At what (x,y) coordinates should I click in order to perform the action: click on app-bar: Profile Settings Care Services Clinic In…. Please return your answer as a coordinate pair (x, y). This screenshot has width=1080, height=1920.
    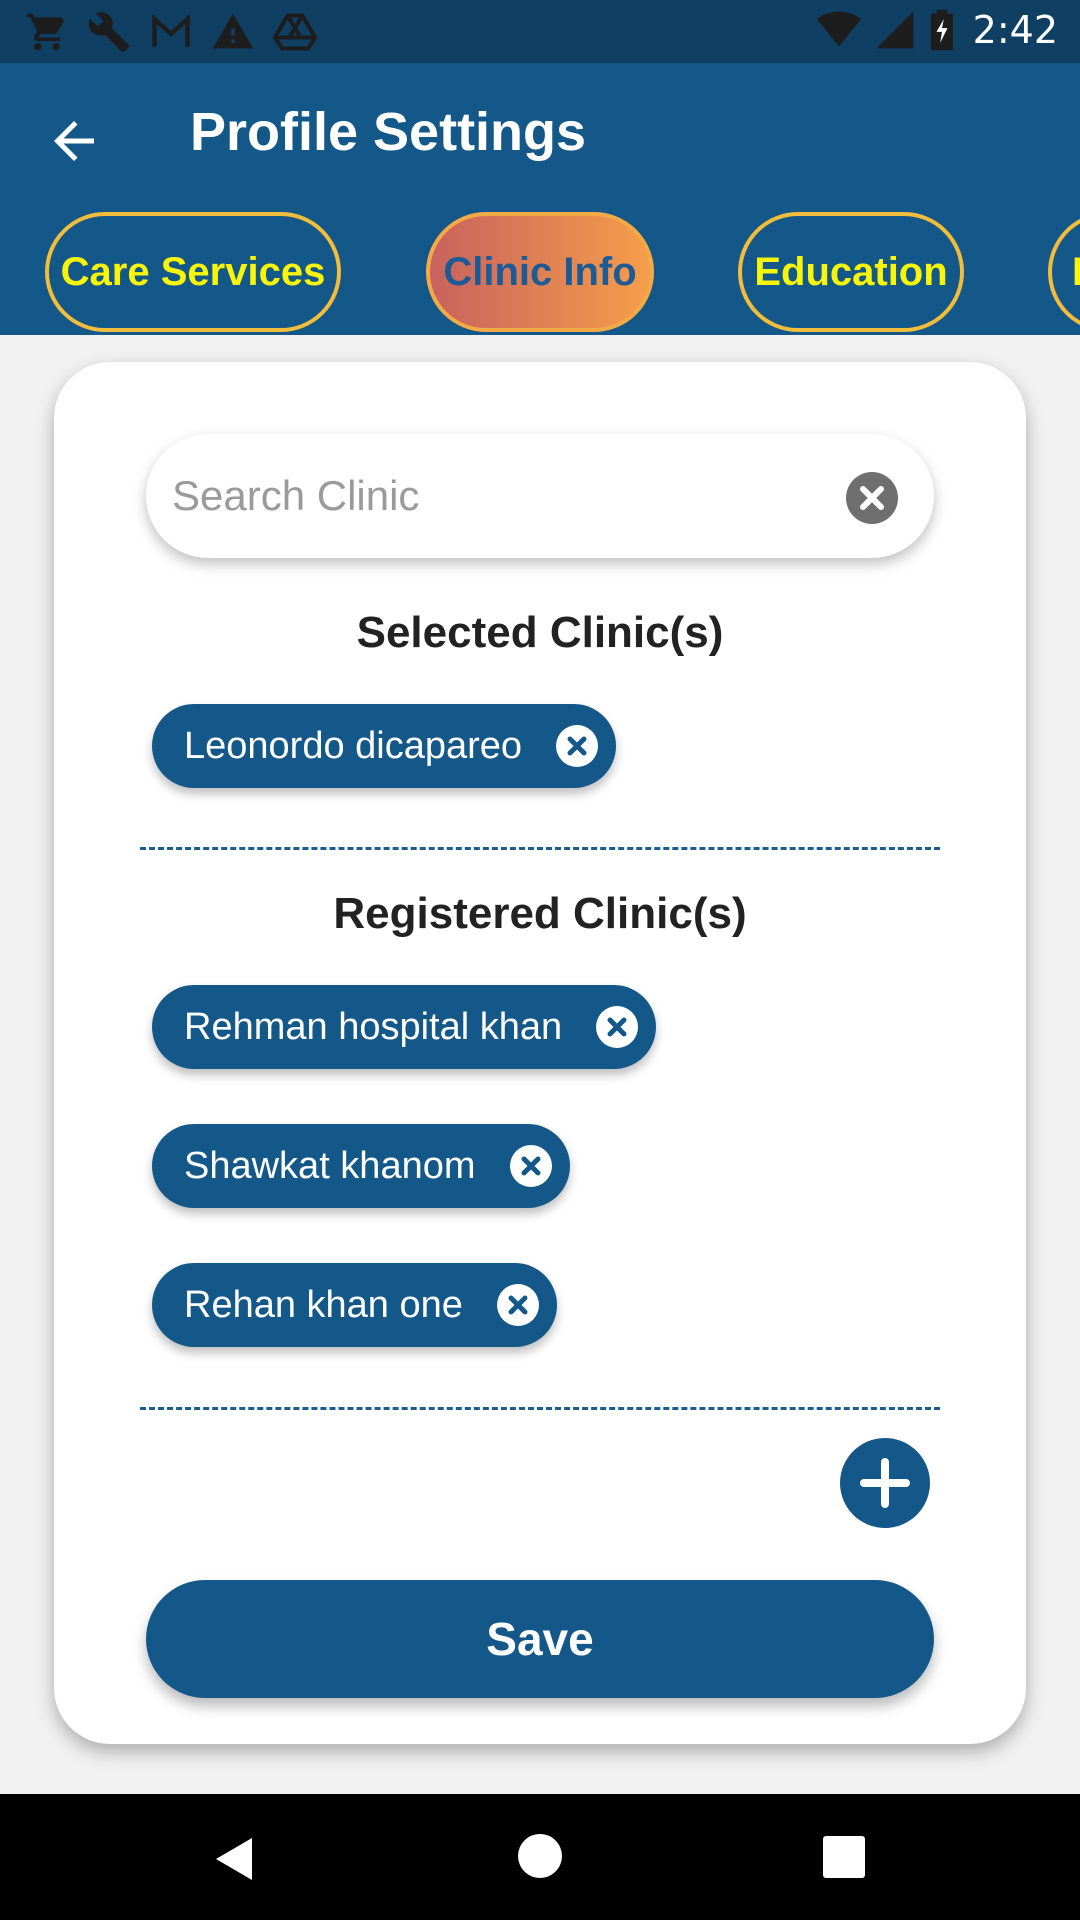
    Looking at the image, I should click on (540, 199).